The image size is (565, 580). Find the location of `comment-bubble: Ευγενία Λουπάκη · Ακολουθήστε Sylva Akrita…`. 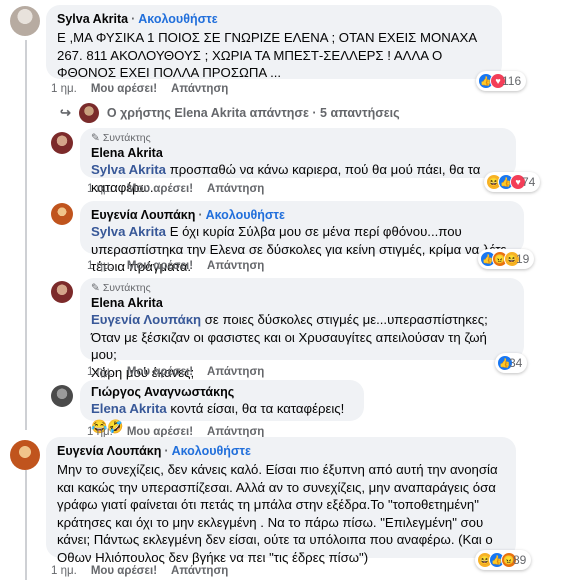

comment-bubble: Ευγενία Λουπάκη · Ακολουθήστε Sylva Akrita… is located at coordinates (302, 237).